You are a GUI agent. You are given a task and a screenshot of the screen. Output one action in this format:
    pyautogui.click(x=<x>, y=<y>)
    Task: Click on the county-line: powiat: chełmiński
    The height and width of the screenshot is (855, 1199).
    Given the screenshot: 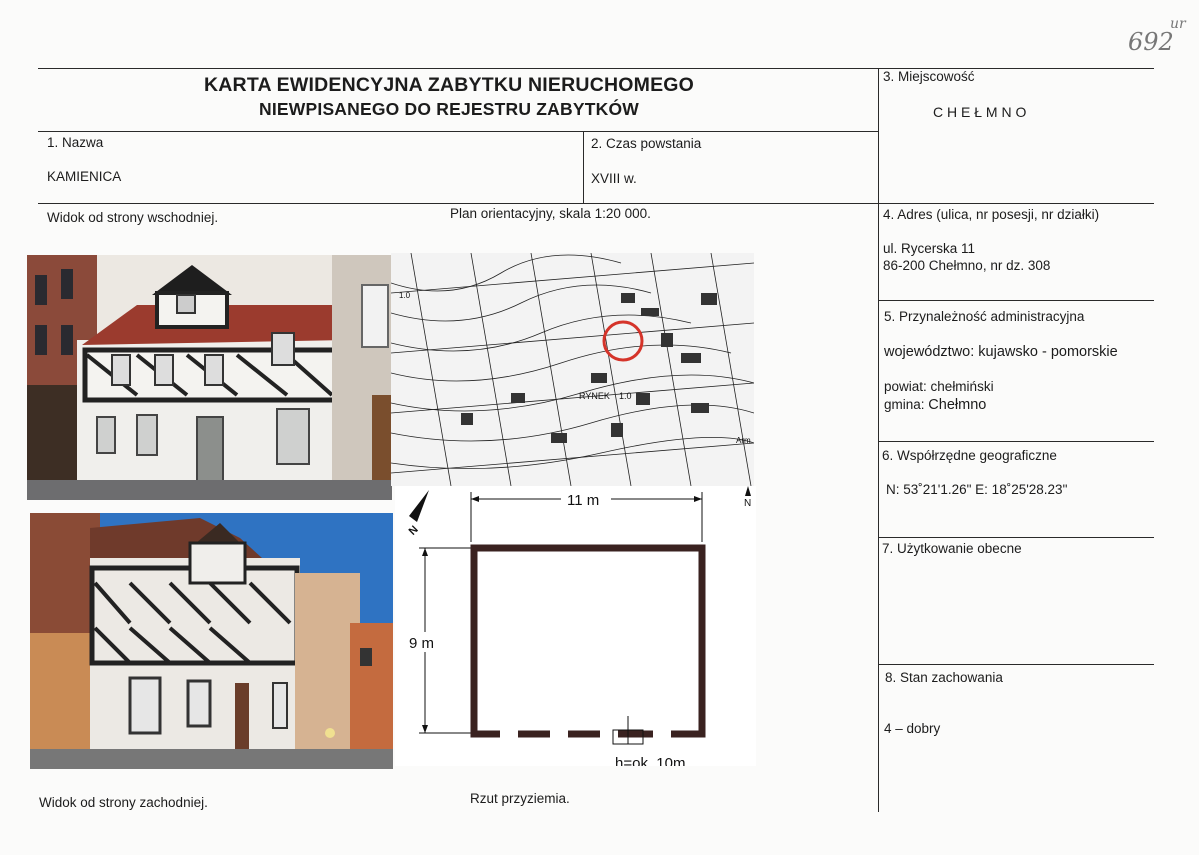 What is the action you would take?
    pyautogui.click(x=939, y=386)
    